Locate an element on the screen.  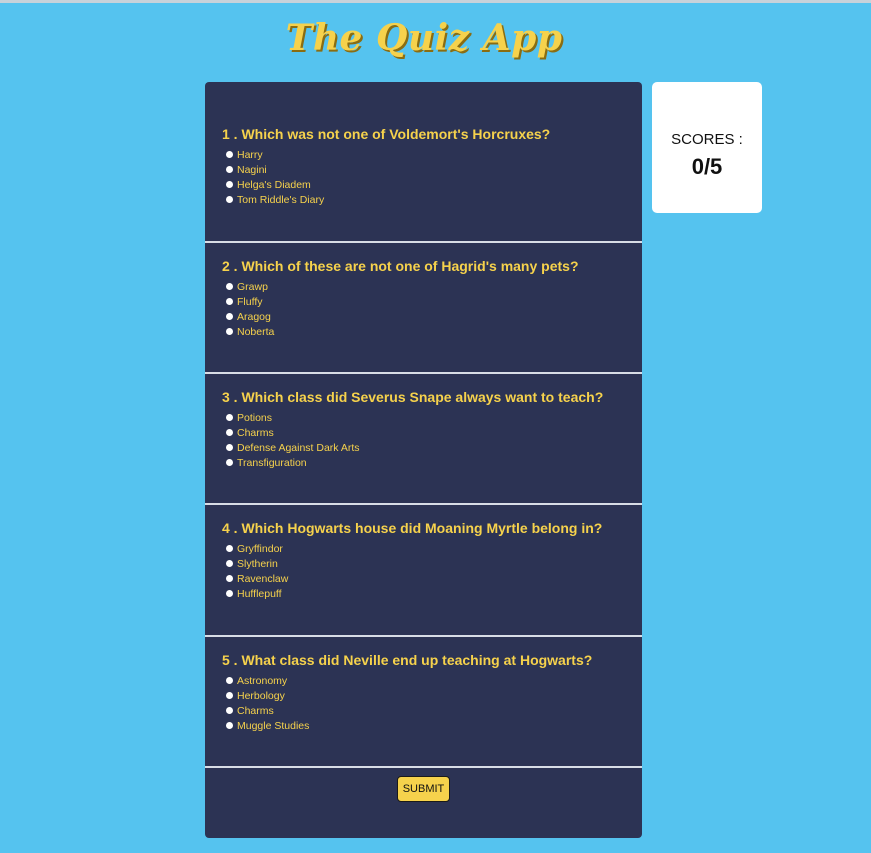
answer-option: Grawp is located at coordinates (432, 286).